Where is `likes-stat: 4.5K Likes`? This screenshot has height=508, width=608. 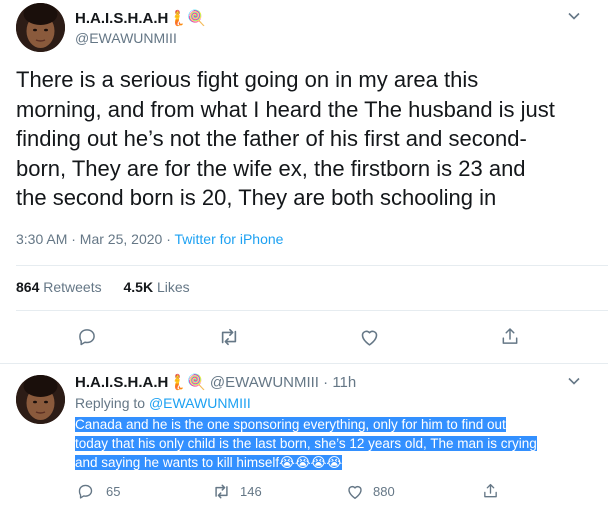 likes-stat: 4.5K Likes is located at coordinates (157, 287).